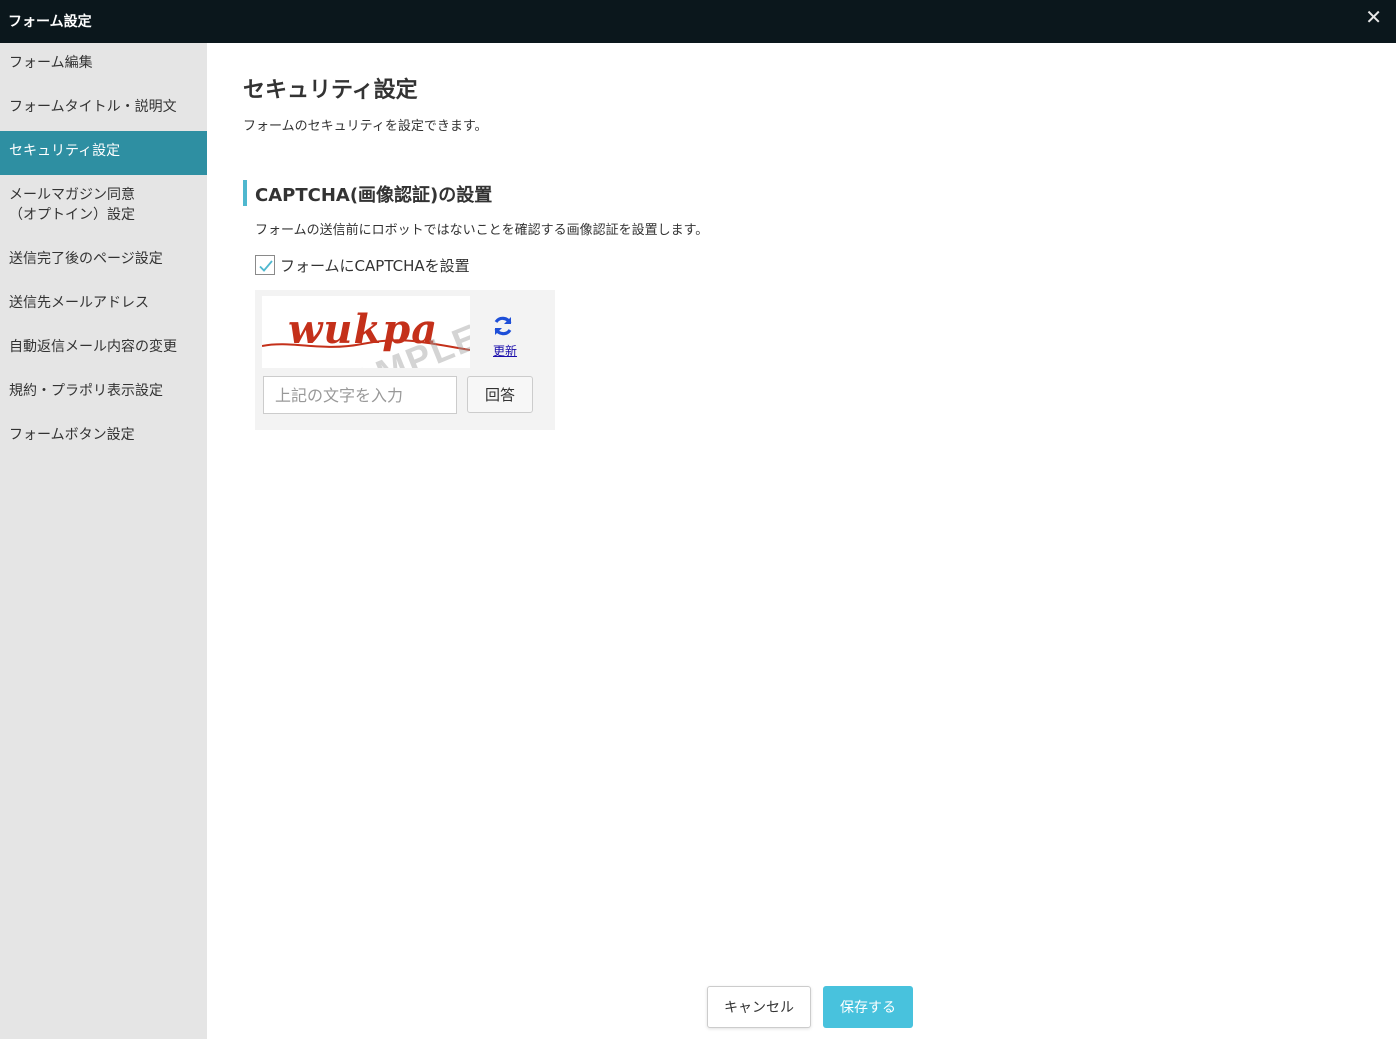  I want to click on captcha-checkbox, so click(265, 265).